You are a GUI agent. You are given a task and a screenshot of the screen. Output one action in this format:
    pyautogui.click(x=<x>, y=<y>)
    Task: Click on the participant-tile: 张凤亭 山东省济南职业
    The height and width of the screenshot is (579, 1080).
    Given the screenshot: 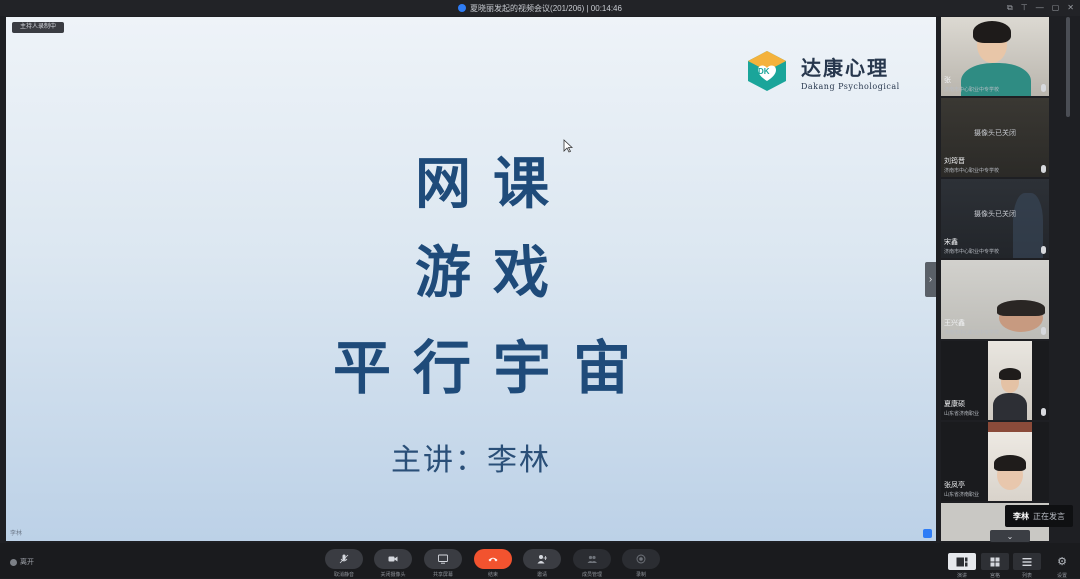 What is the action you would take?
    pyautogui.click(x=995, y=461)
    